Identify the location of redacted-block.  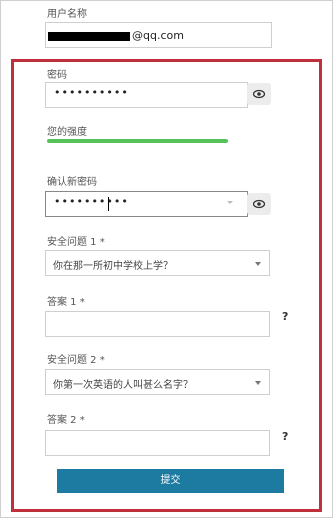
(89, 36).